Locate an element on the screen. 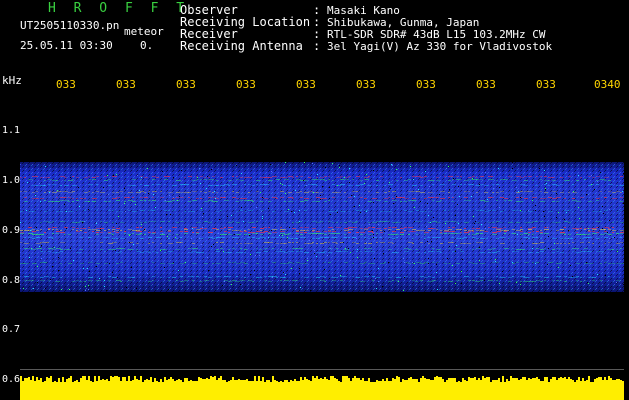 The image size is (629, 400). freq-label: 0.9 is located at coordinates (11, 230).